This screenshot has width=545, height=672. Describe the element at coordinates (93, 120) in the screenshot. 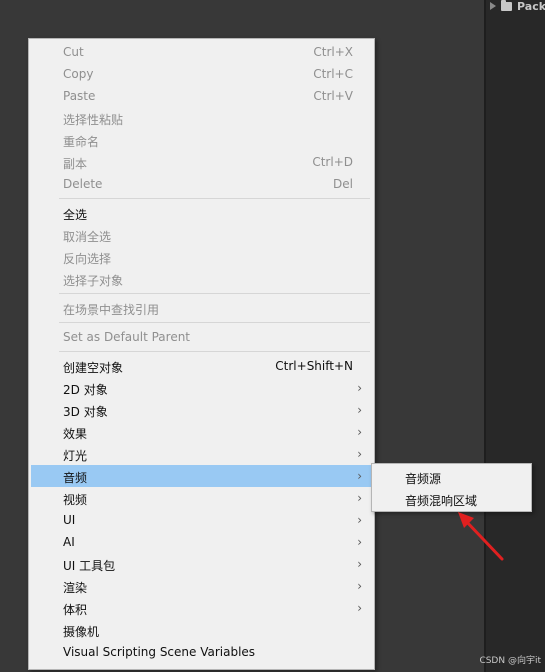

I see `menu-item-label: 选择性粘贴` at that location.